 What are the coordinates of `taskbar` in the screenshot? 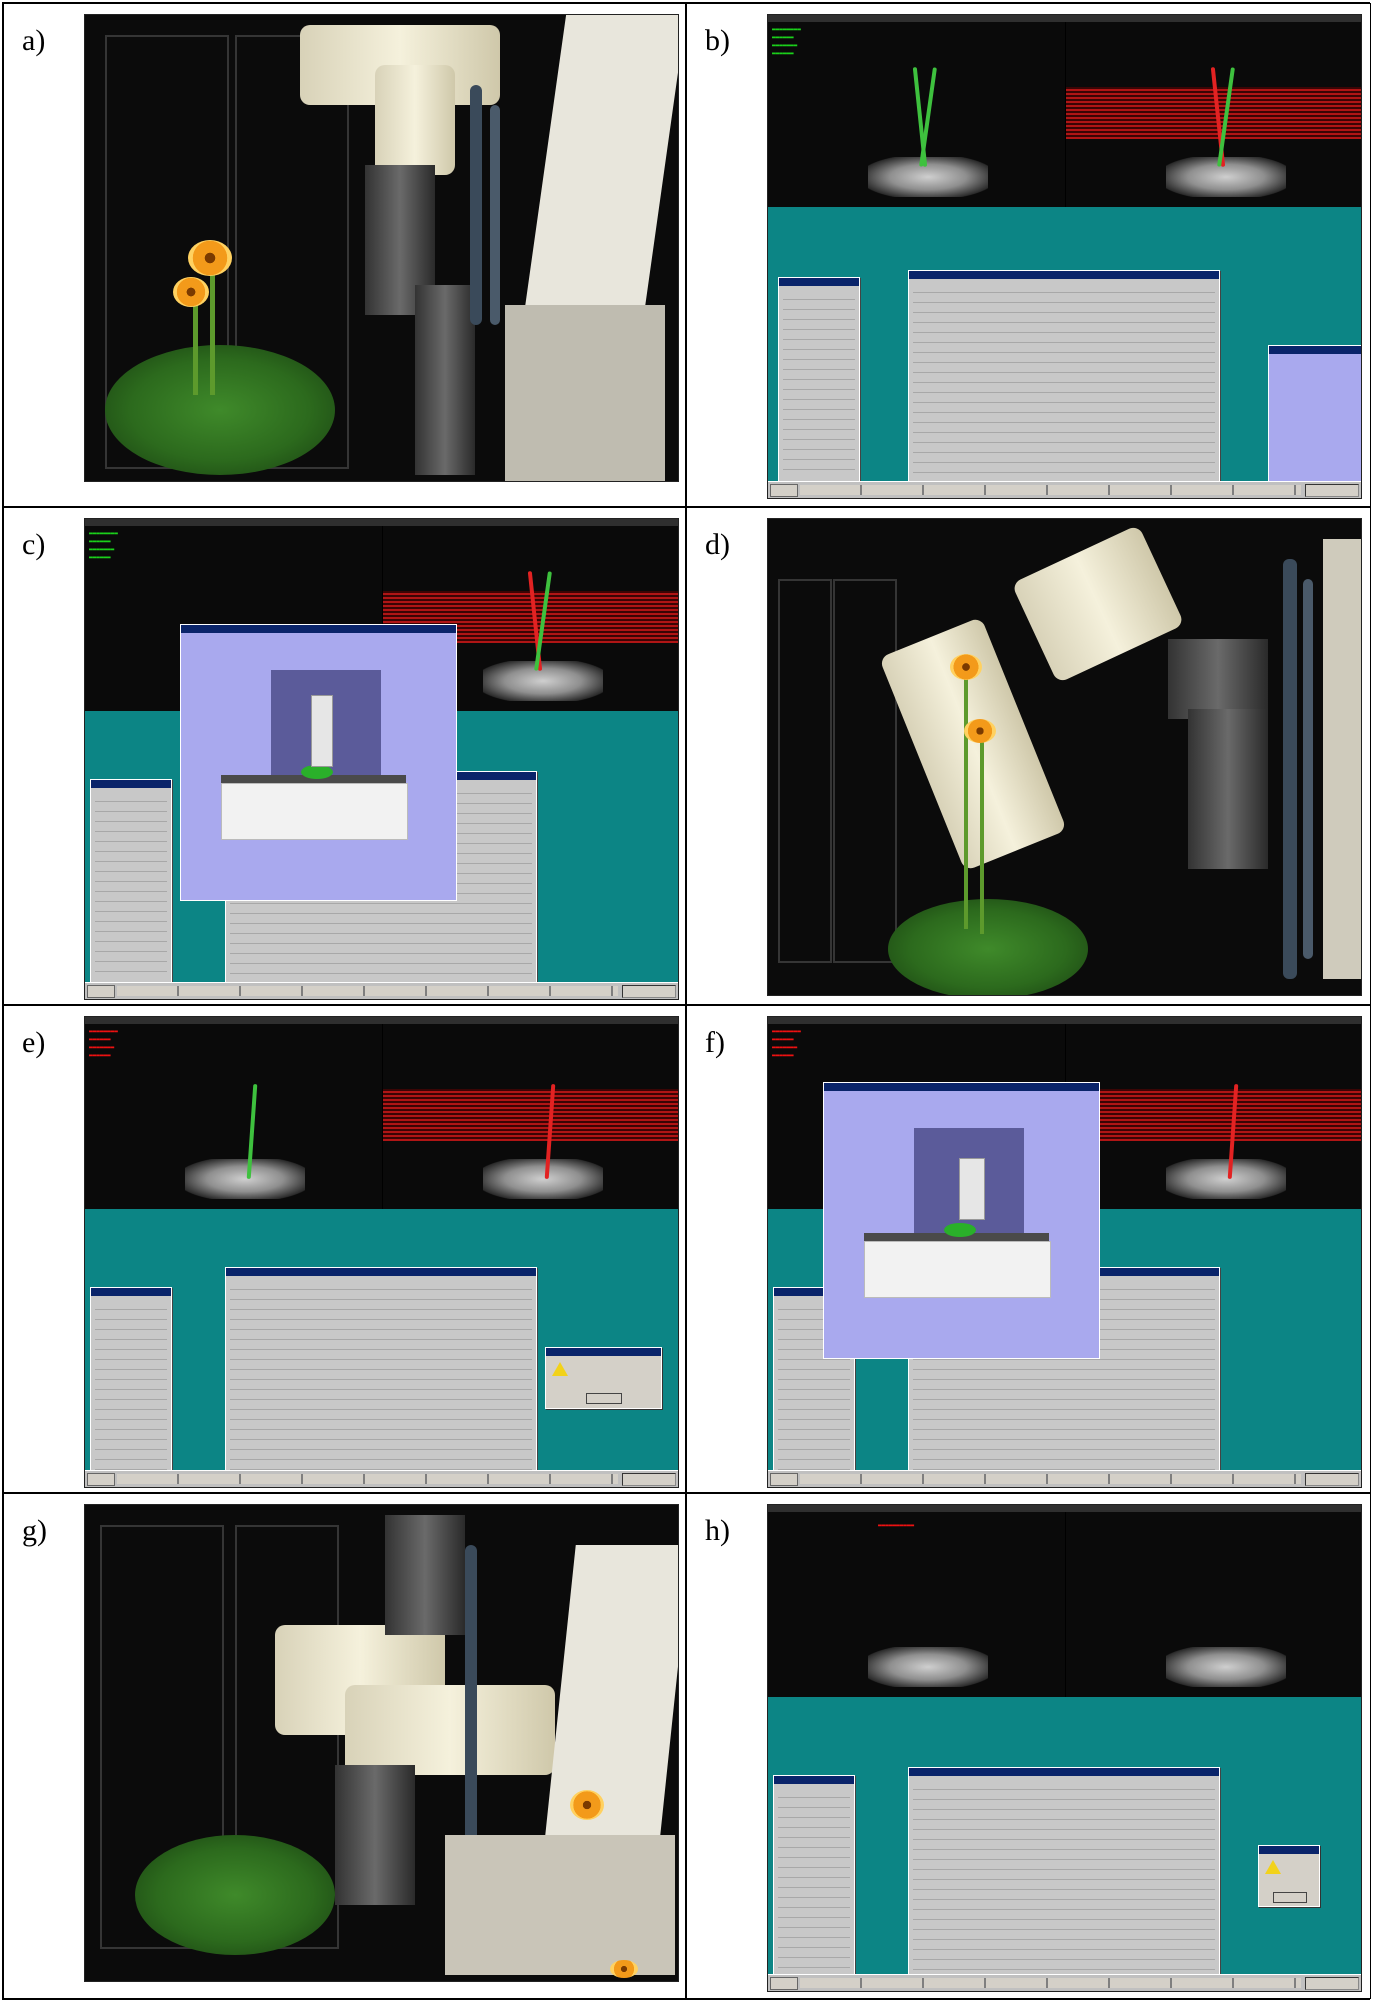 It's located at (1064, 489).